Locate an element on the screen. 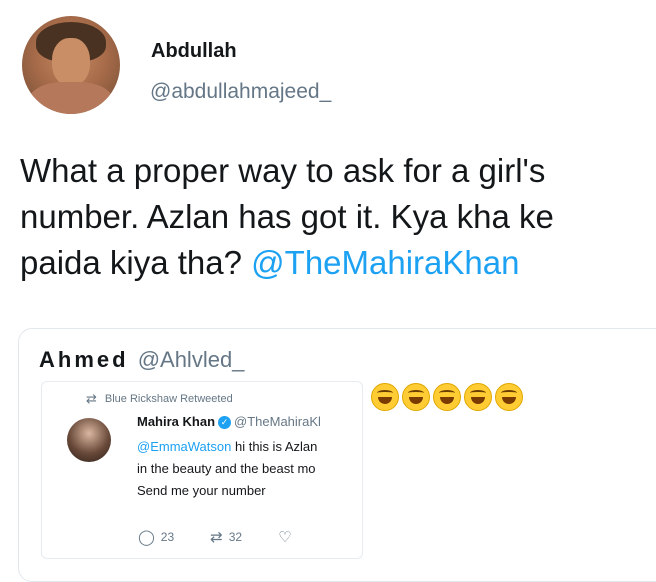 The image size is (656, 582). quote-author-handle: @Ahlvled_ is located at coordinates (191, 359).